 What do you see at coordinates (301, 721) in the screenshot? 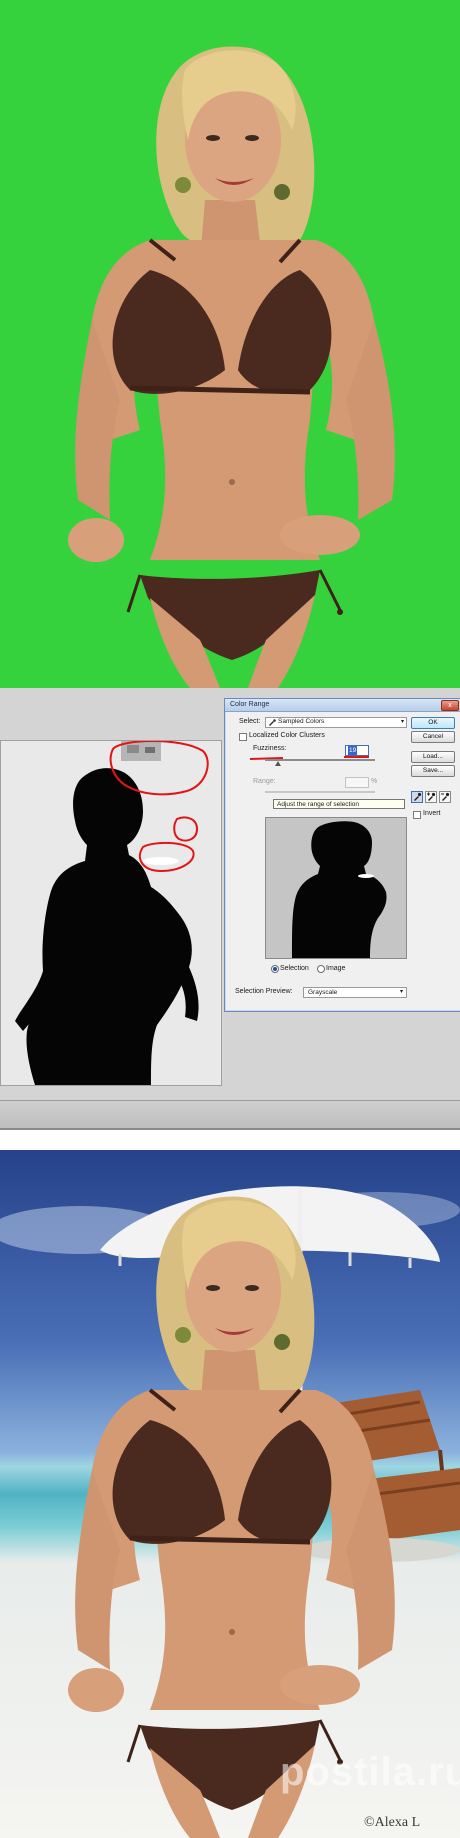
I see `select-value: Sampled Colors` at bounding box center [301, 721].